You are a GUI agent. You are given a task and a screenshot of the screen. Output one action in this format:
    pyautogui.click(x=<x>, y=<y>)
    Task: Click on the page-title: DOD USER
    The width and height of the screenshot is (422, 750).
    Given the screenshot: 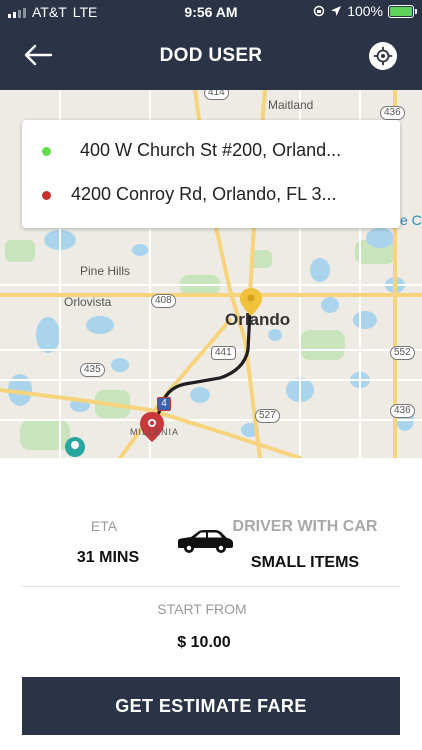 What is the action you would take?
    pyautogui.click(x=211, y=55)
    